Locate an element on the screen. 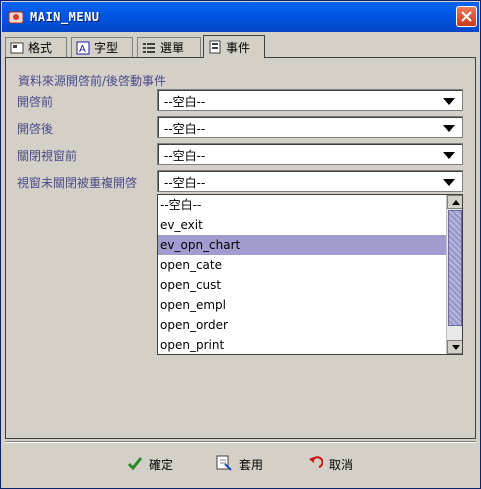 This screenshot has height=489, width=481. before-close-label: 關閉視窗前 is located at coordinates (47, 156).